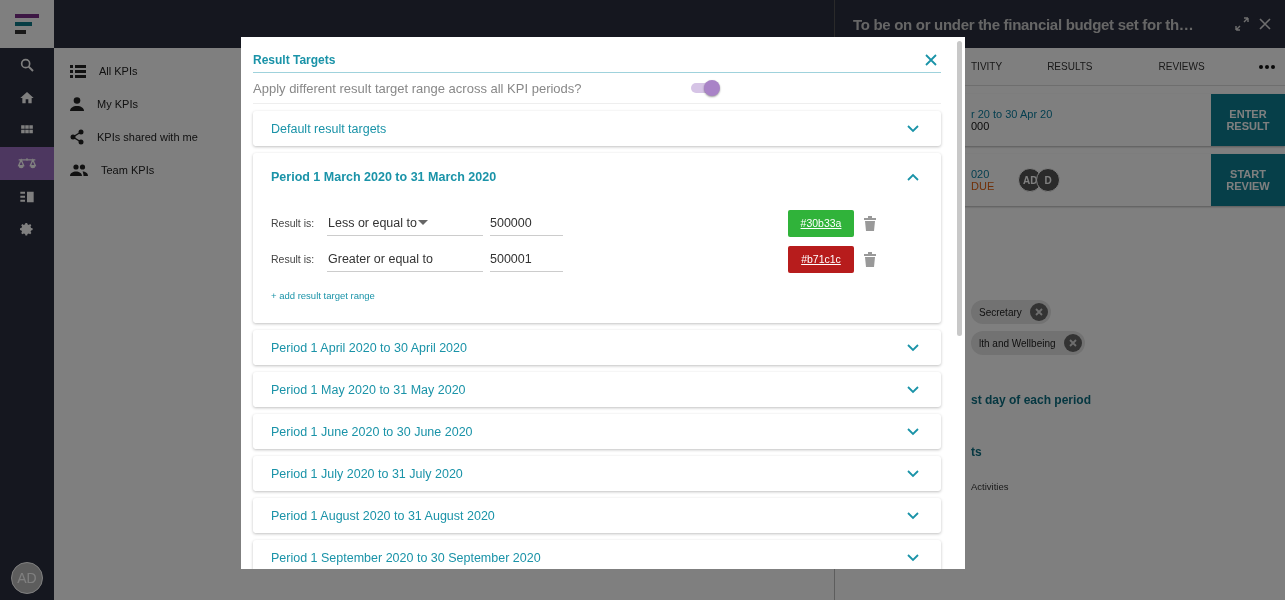 This screenshot has height=600, width=1285. What do you see at coordinates (597, 347) in the screenshot?
I see `panel-header: Period 1 April 2020 to 30 April 2020` at bounding box center [597, 347].